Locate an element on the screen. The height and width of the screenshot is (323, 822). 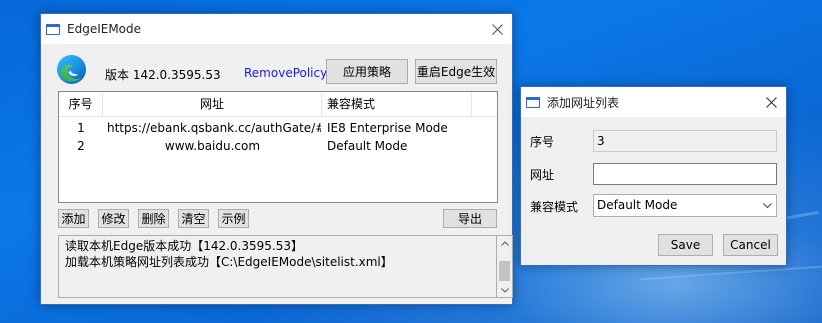
scroll-up-icon is located at coordinates (504, 243).